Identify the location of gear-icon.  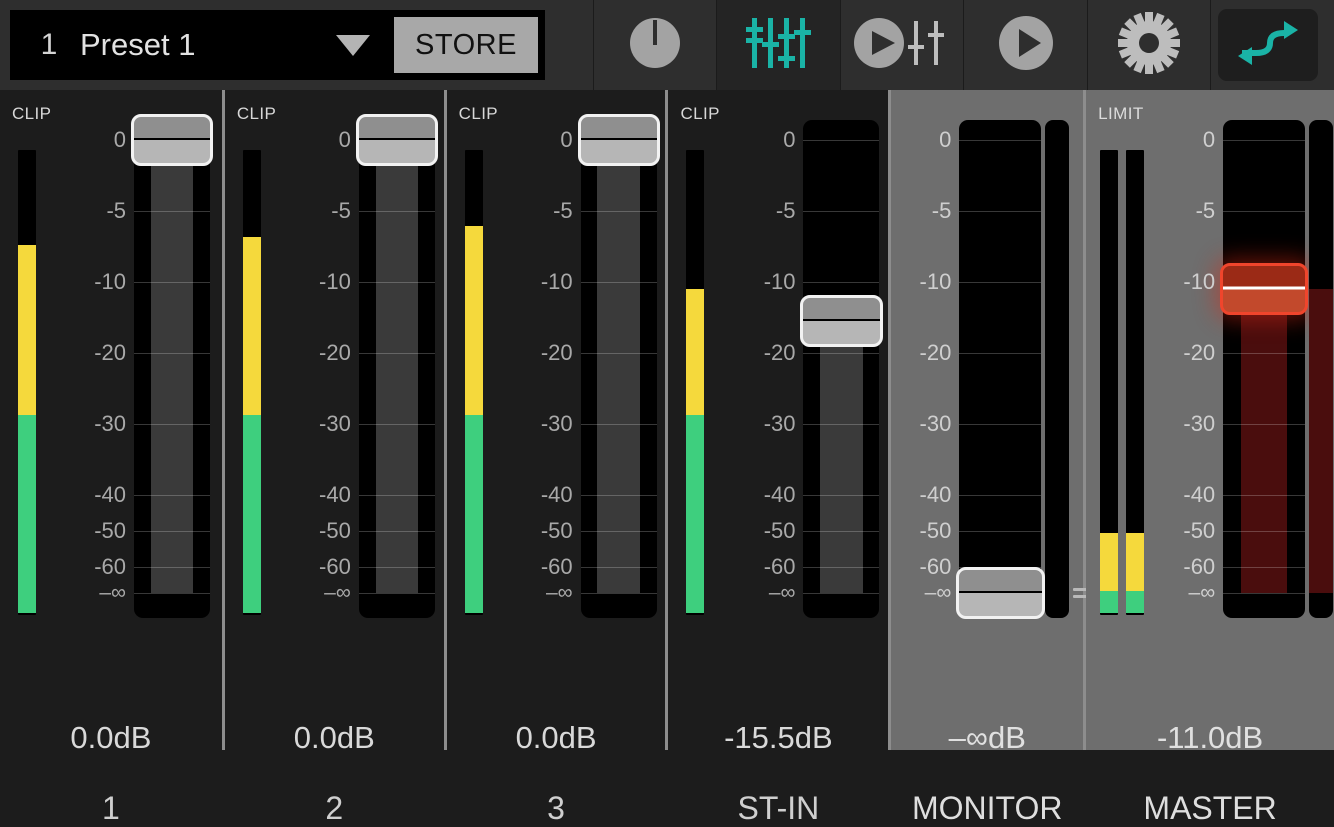
(1149, 45).